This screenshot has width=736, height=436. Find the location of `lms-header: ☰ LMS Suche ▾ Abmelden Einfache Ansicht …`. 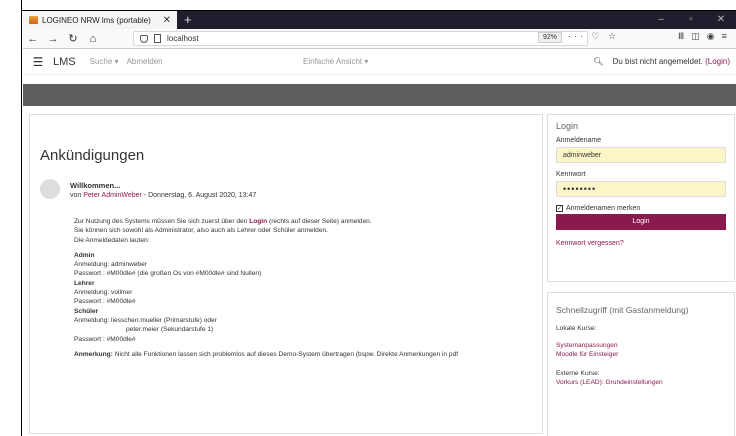

lms-header: ☰ LMS Suche ▾ Abmelden Einfache Ansicht … is located at coordinates (379, 62).